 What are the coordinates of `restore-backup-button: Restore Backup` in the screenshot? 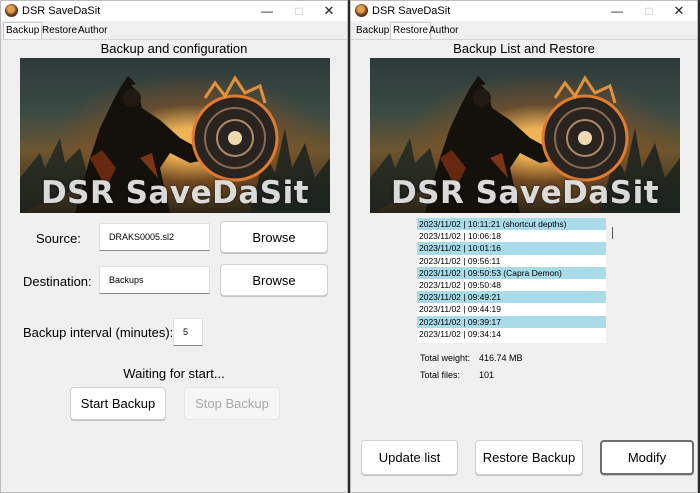 It's located at (529, 457).